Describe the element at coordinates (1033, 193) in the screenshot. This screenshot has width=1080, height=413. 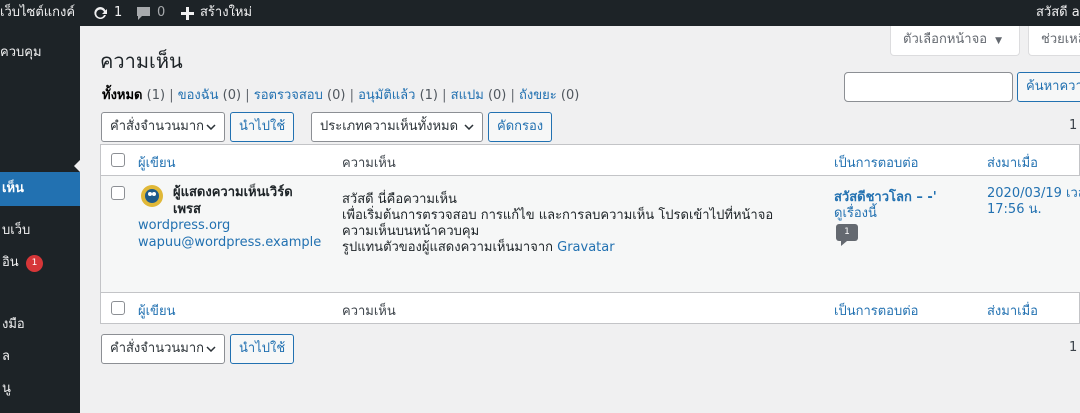
I see `date-line: 2020/03/19 เวล` at that location.